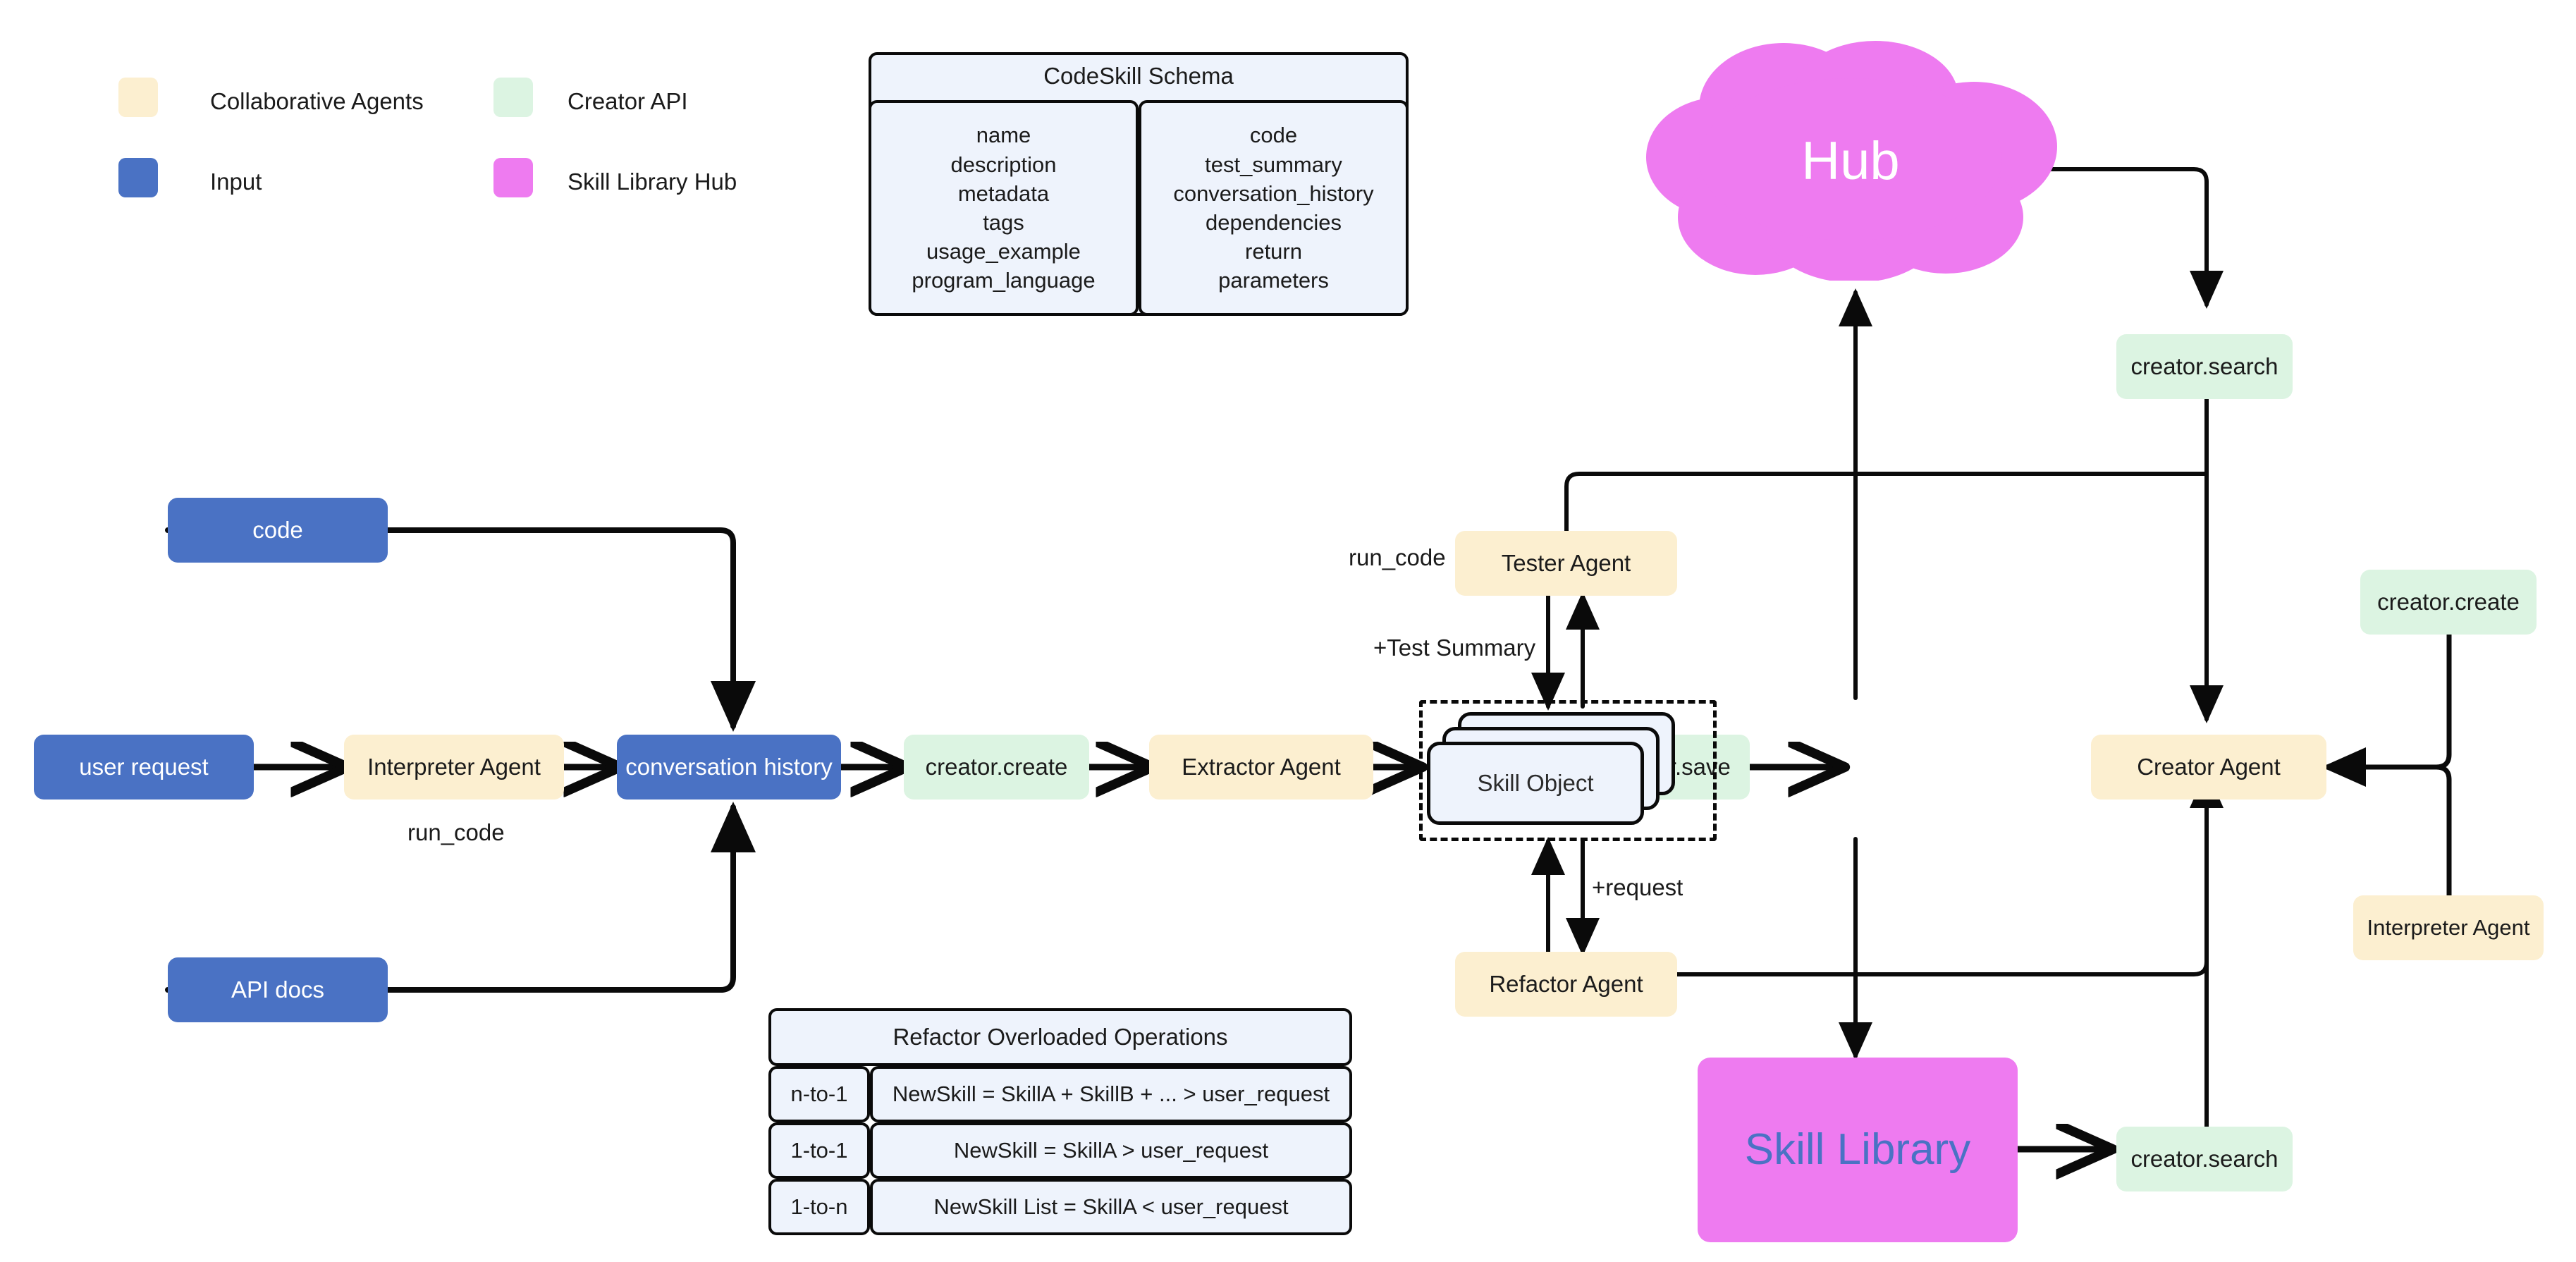  Describe the element at coordinates (1138, 76) in the screenshot. I see `codeskill-schema-title: CodeSkill Schema` at that location.